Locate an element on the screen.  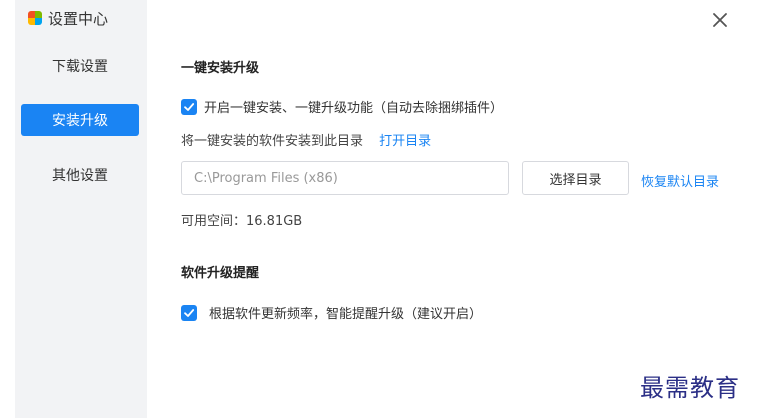
smart-upgrade-checkbox is located at coordinates (189, 312).